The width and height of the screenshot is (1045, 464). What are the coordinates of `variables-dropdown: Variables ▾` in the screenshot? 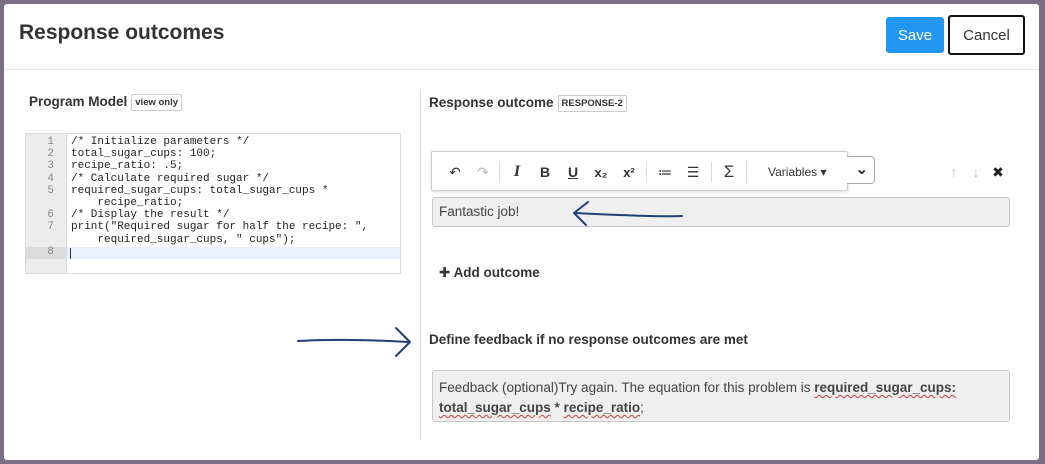 It's located at (797, 172).